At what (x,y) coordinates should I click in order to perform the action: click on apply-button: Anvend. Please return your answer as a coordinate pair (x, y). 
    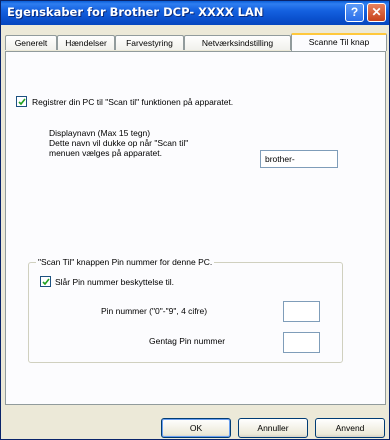
    Looking at the image, I should click on (350, 428).